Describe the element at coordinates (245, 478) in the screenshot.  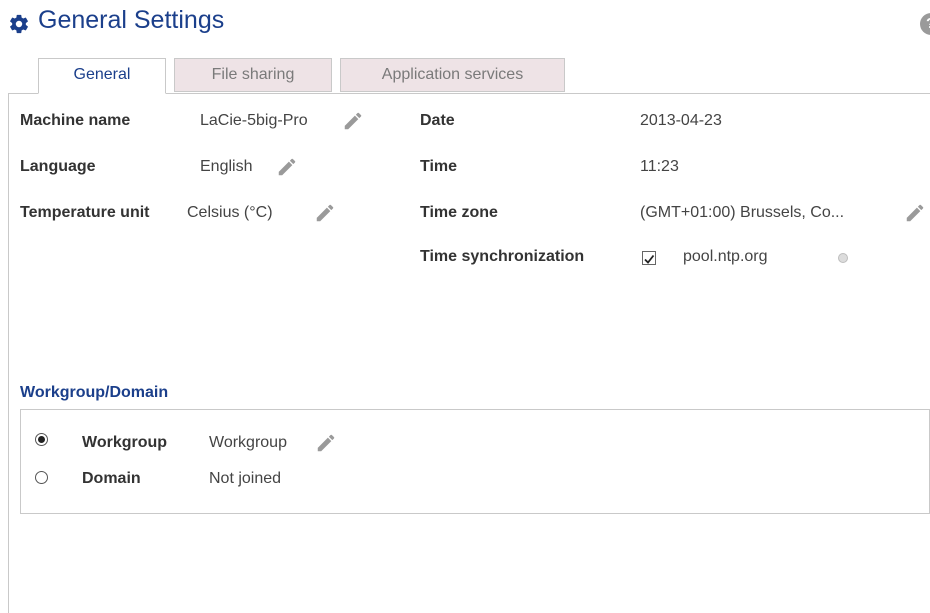
I see `domain-value: Not joined` at that location.